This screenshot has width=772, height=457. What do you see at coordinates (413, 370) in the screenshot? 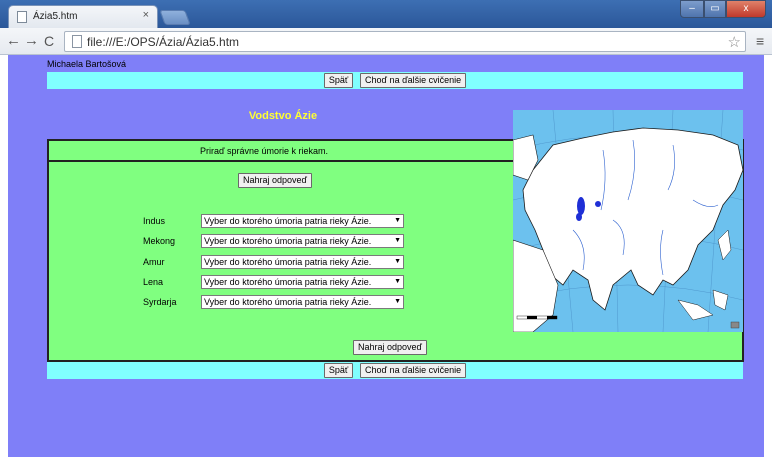
I see `next-exercise-button-bottom: Choď na ďalšie cvičenie` at bounding box center [413, 370].